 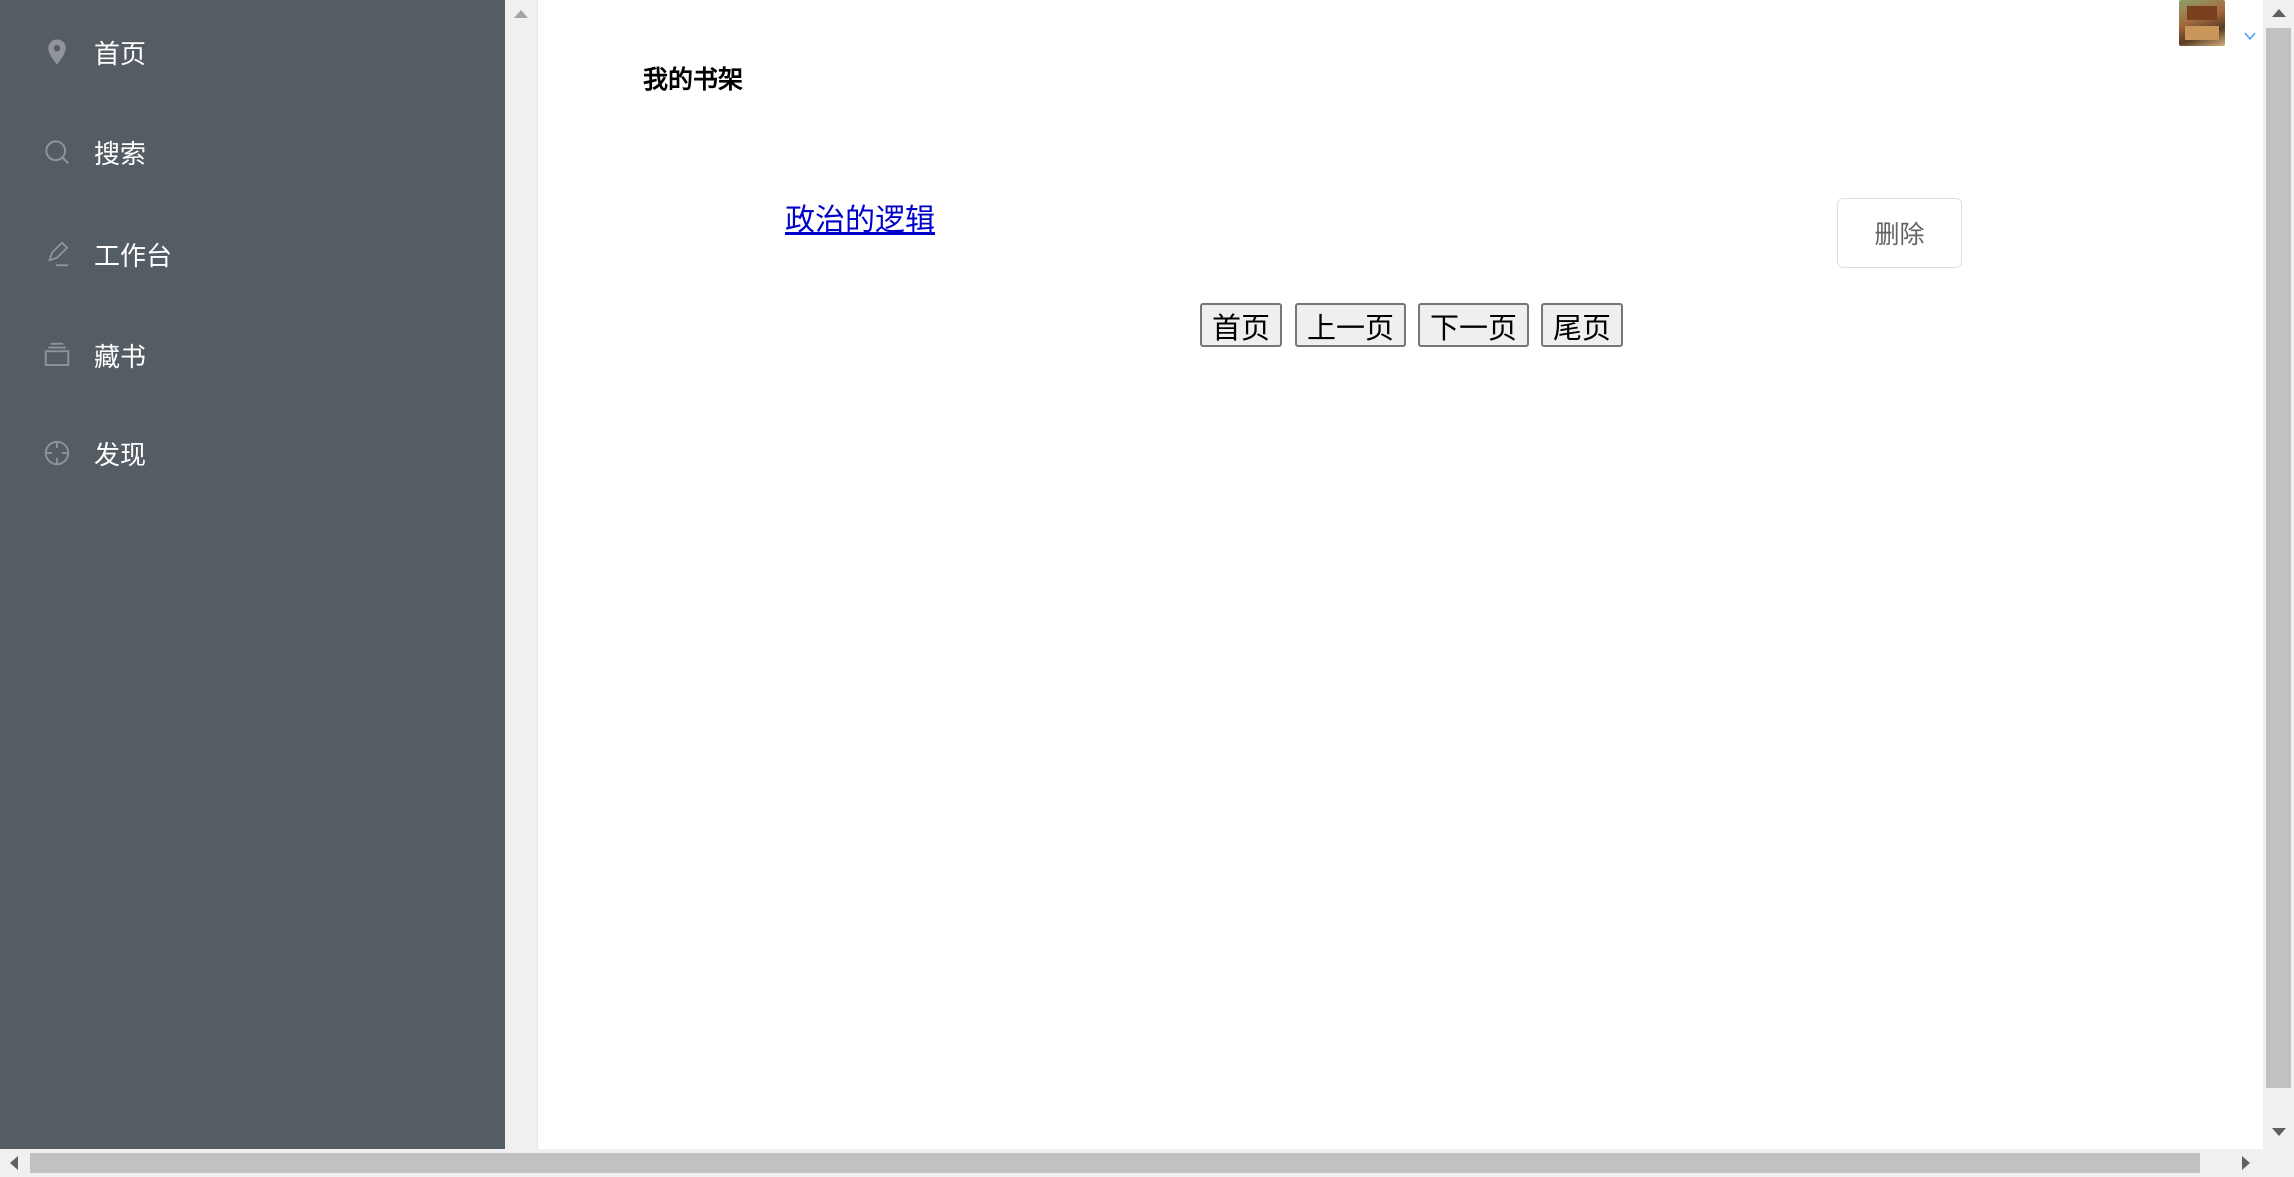 I want to click on sidebar-item-discover: 发现, so click(x=252, y=453).